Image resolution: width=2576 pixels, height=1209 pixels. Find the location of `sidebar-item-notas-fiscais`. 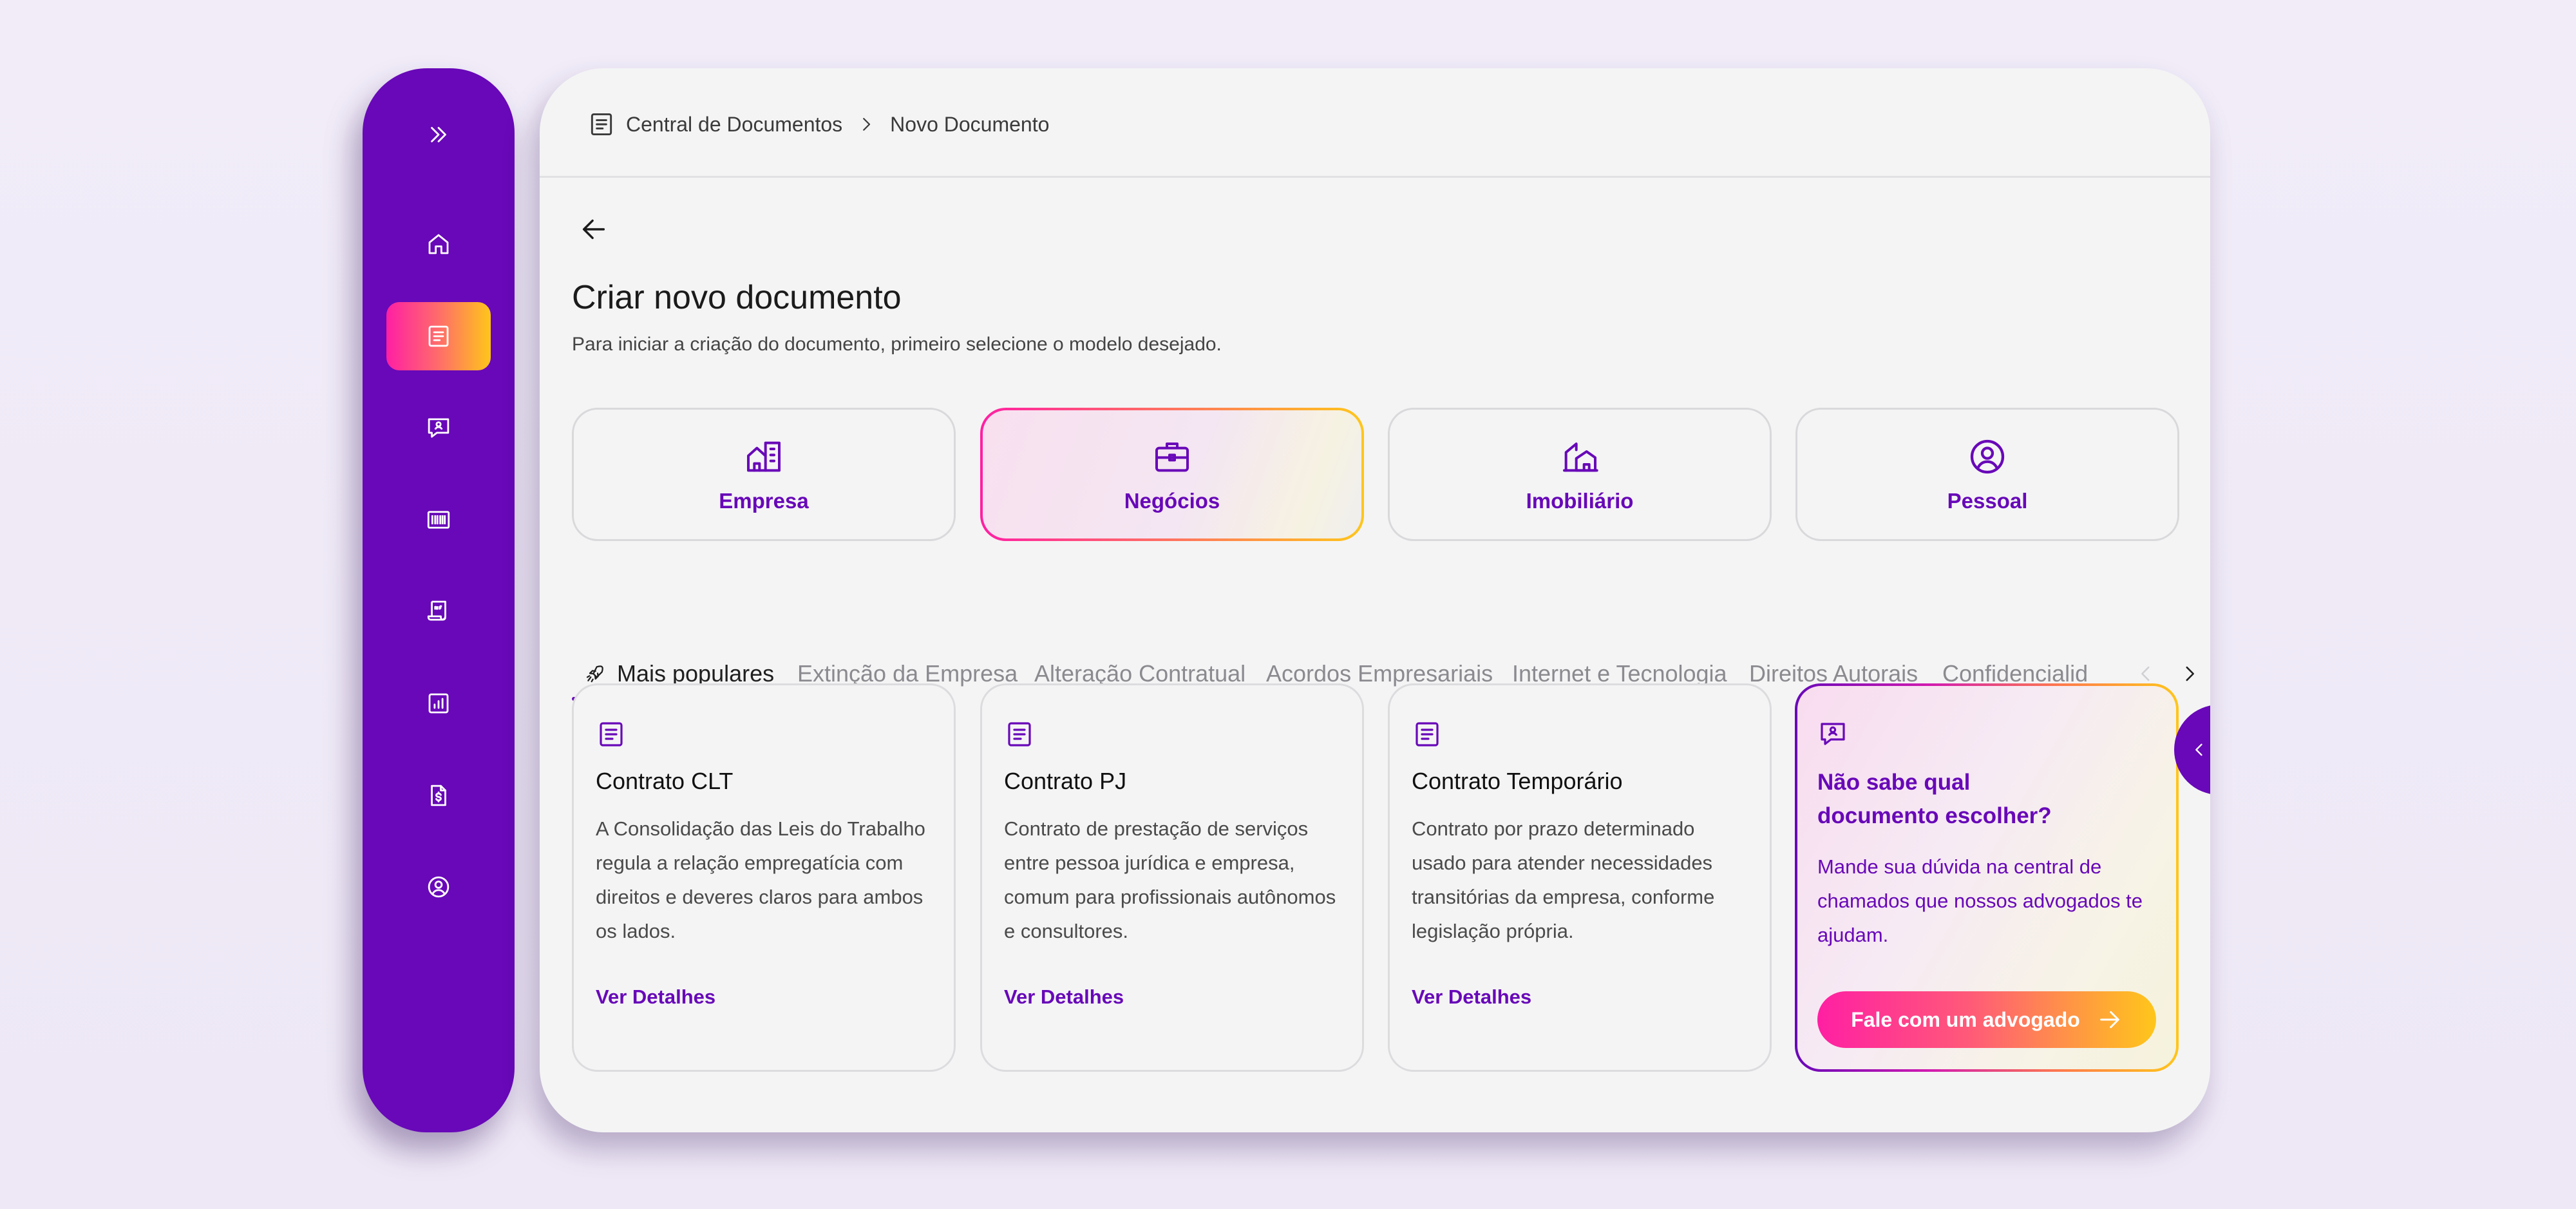

sidebar-item-notas-fiscais is located at coordinates (438, 611).